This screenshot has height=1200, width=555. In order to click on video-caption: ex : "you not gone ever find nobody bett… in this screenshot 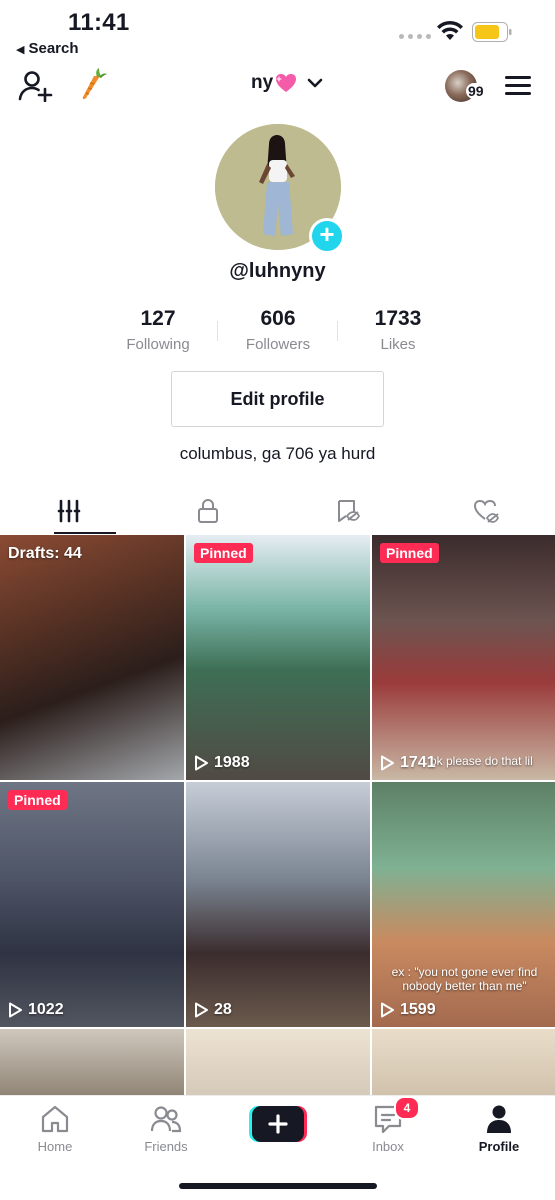, I will do `click(464, 979)`.